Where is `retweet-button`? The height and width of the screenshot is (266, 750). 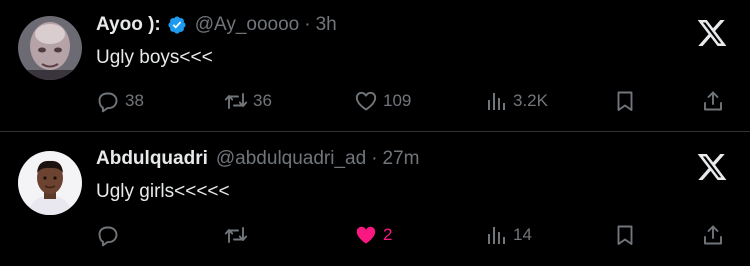 retweet-button is located at coordinates (238, 235).